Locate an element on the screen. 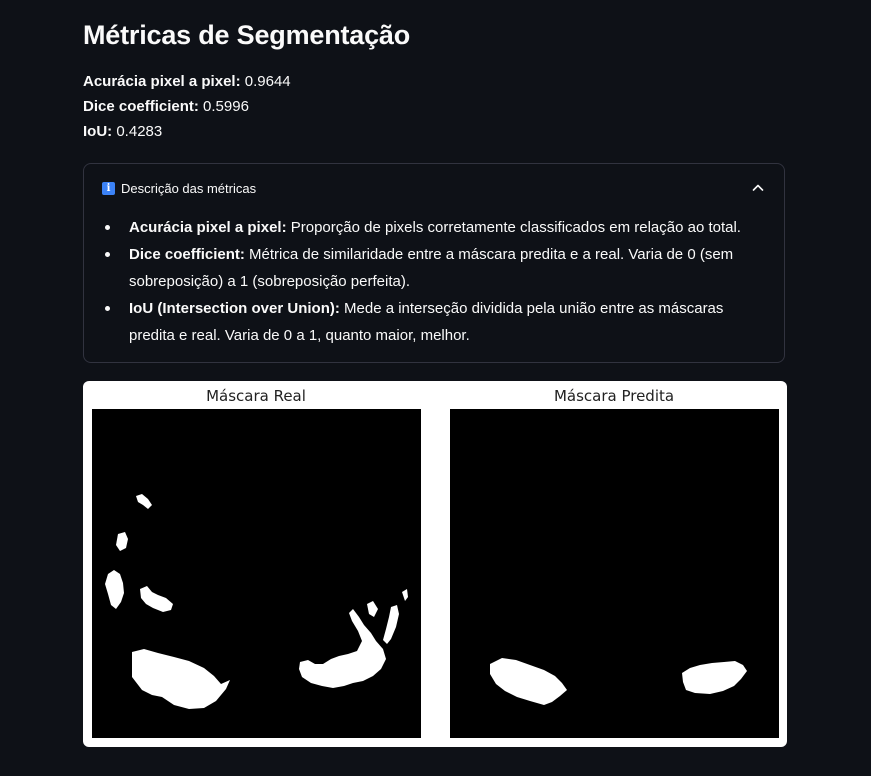 This screenshot has height=776, width=871. expander-title: Descrição das métricas is located at coordinates (189, 188).